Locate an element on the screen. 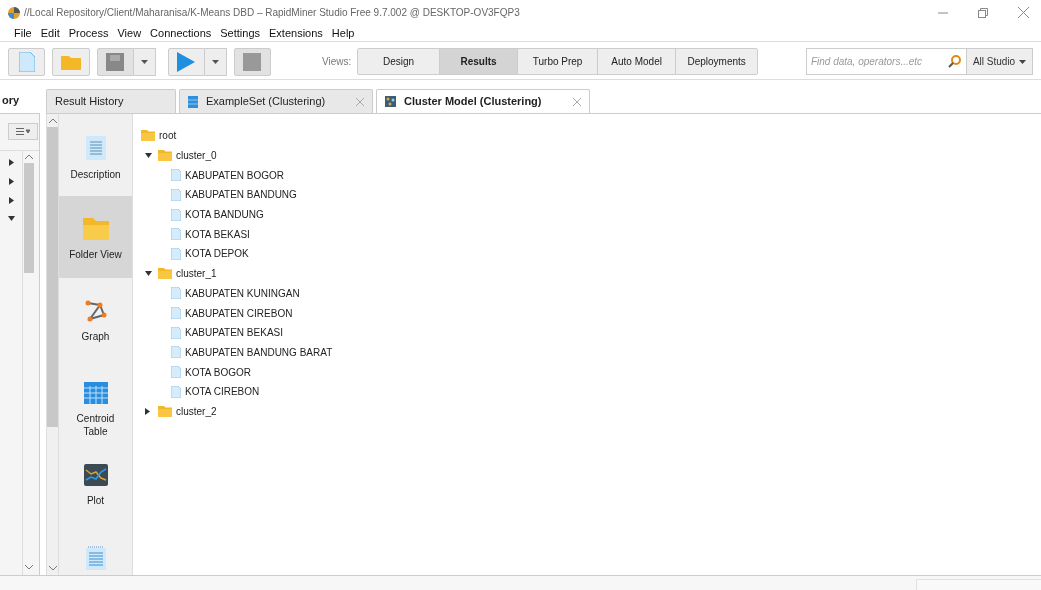 The width and height of the screenshot is (1041, 590). folder-name: root is located at coordinates (168, 136).